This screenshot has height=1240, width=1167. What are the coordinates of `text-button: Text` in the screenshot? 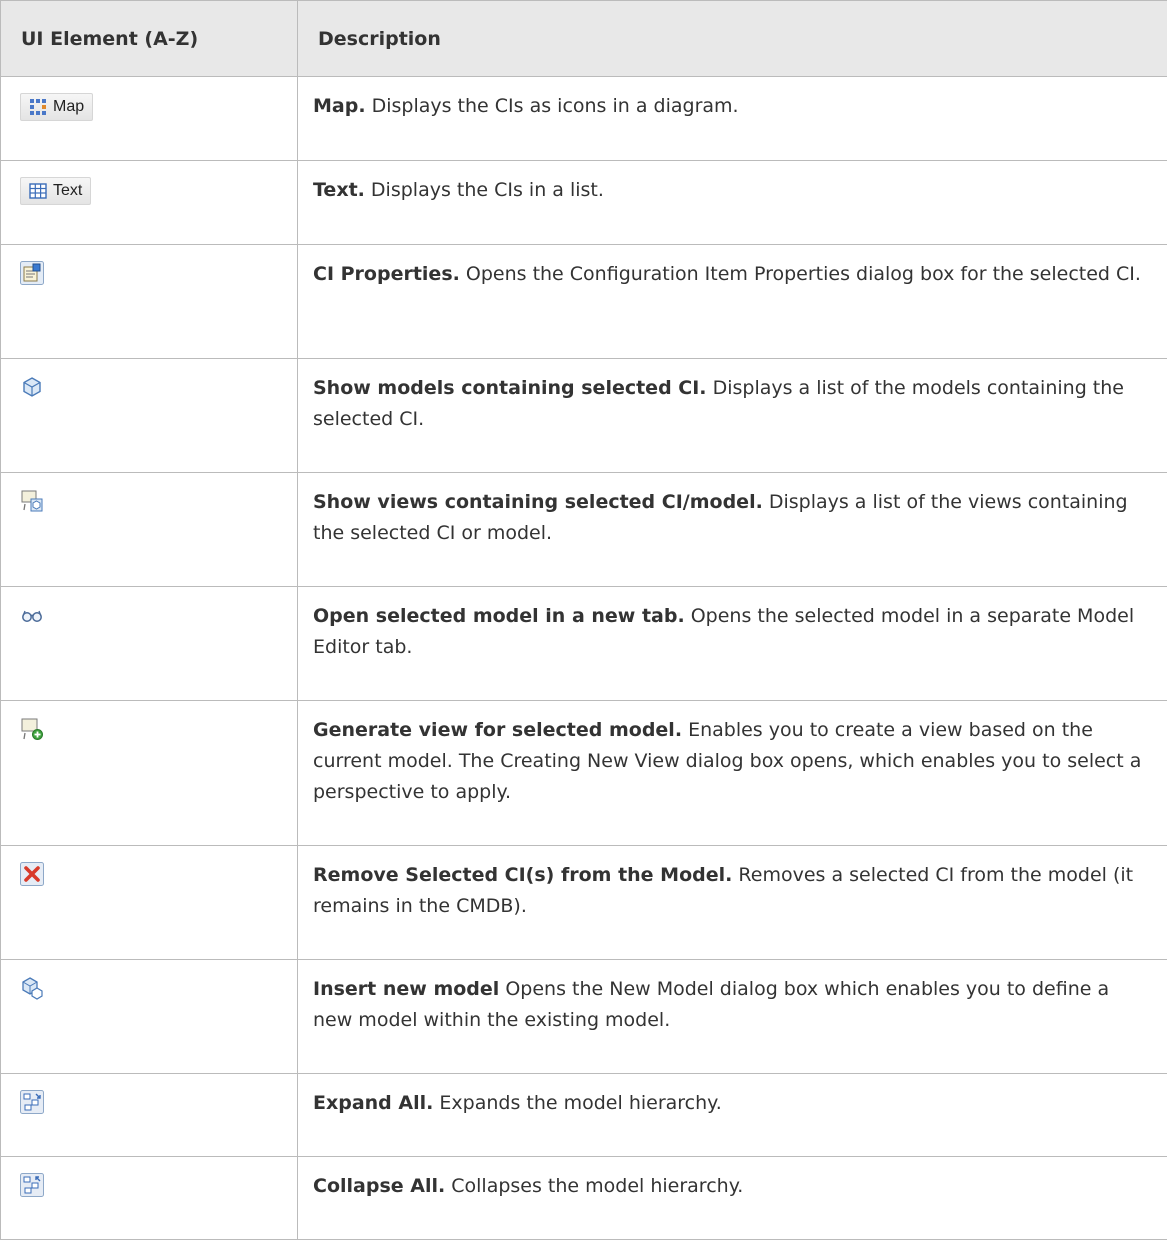 It's located at (55, 191).